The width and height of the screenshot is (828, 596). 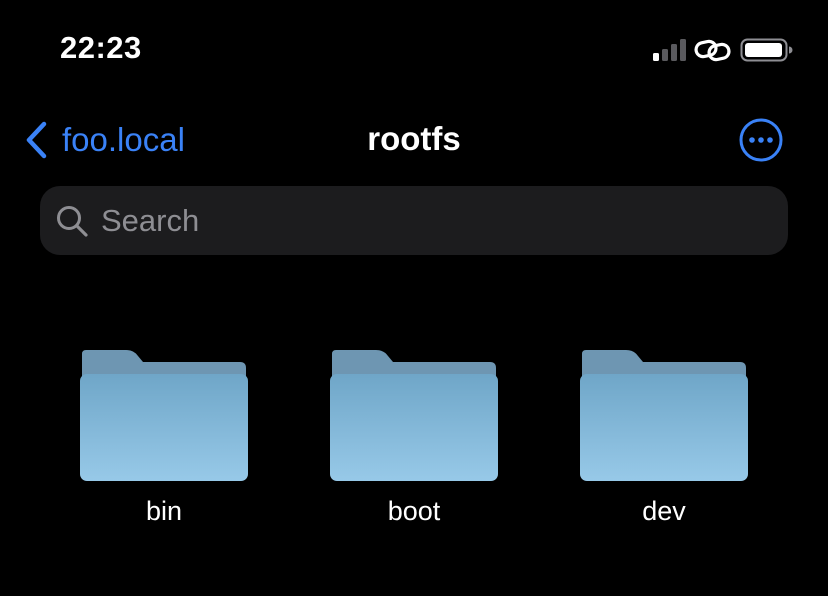 I want to click on folder-bin: bin, so click(x=164, y=437).